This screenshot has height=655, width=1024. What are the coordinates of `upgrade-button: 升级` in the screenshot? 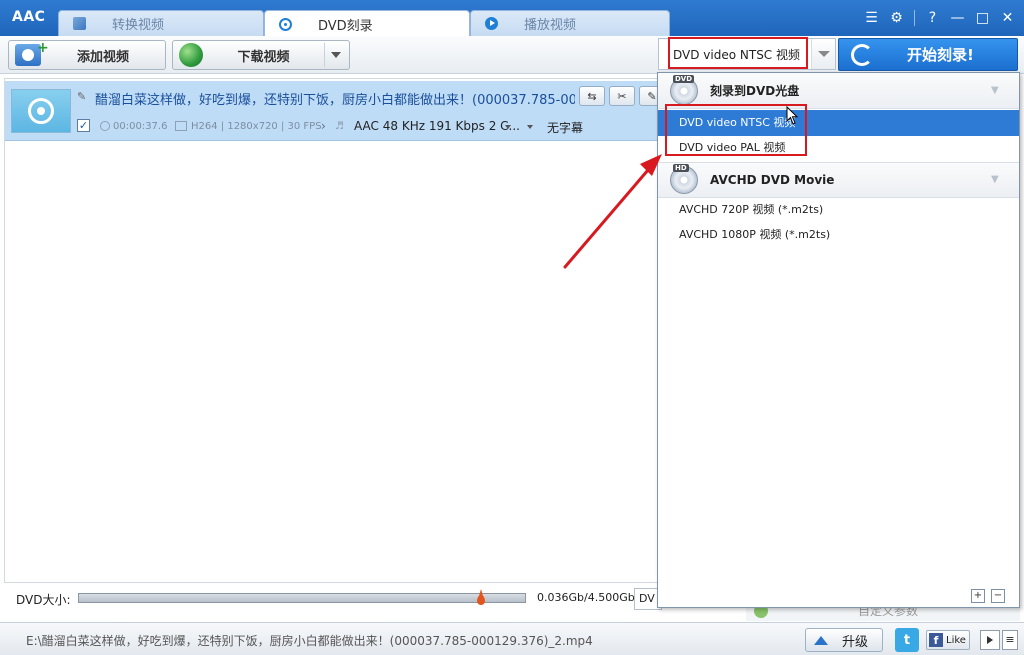 It's located at (844, 640).